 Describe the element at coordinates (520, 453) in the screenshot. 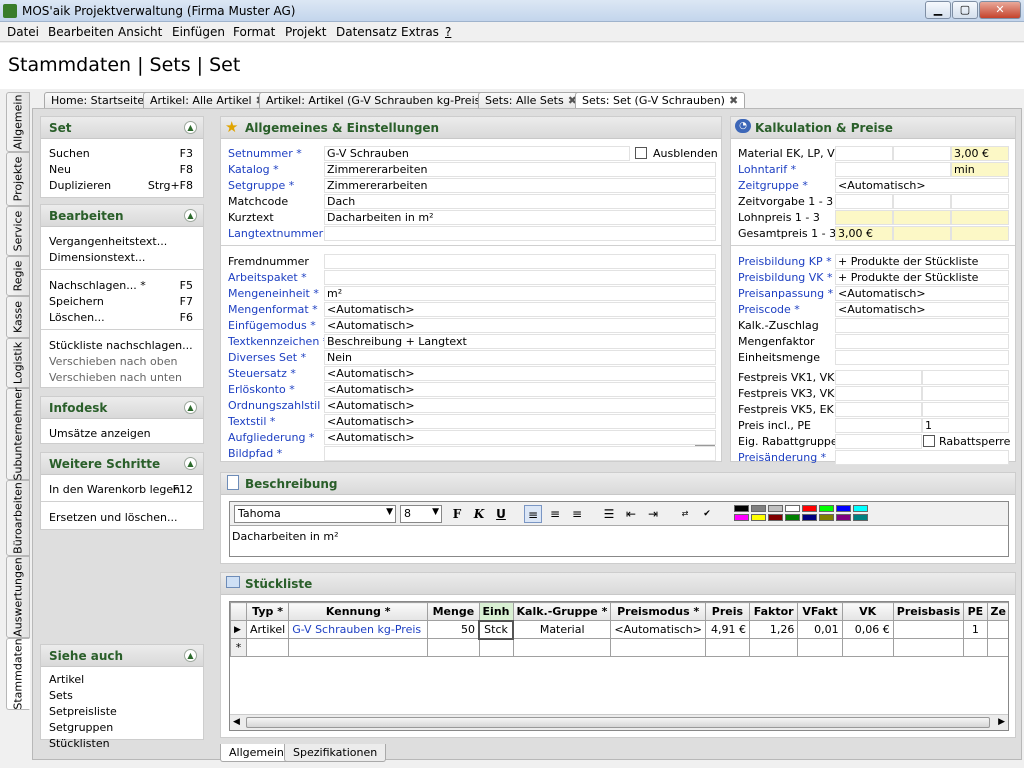

I see `bildpfad-field` at that location.